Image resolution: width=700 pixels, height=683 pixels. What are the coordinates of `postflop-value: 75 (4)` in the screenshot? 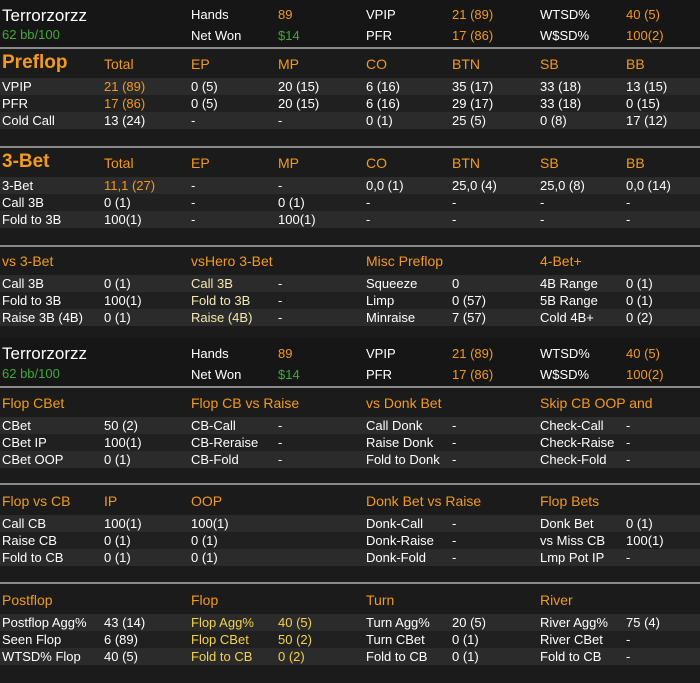 It's located at (643, 622).